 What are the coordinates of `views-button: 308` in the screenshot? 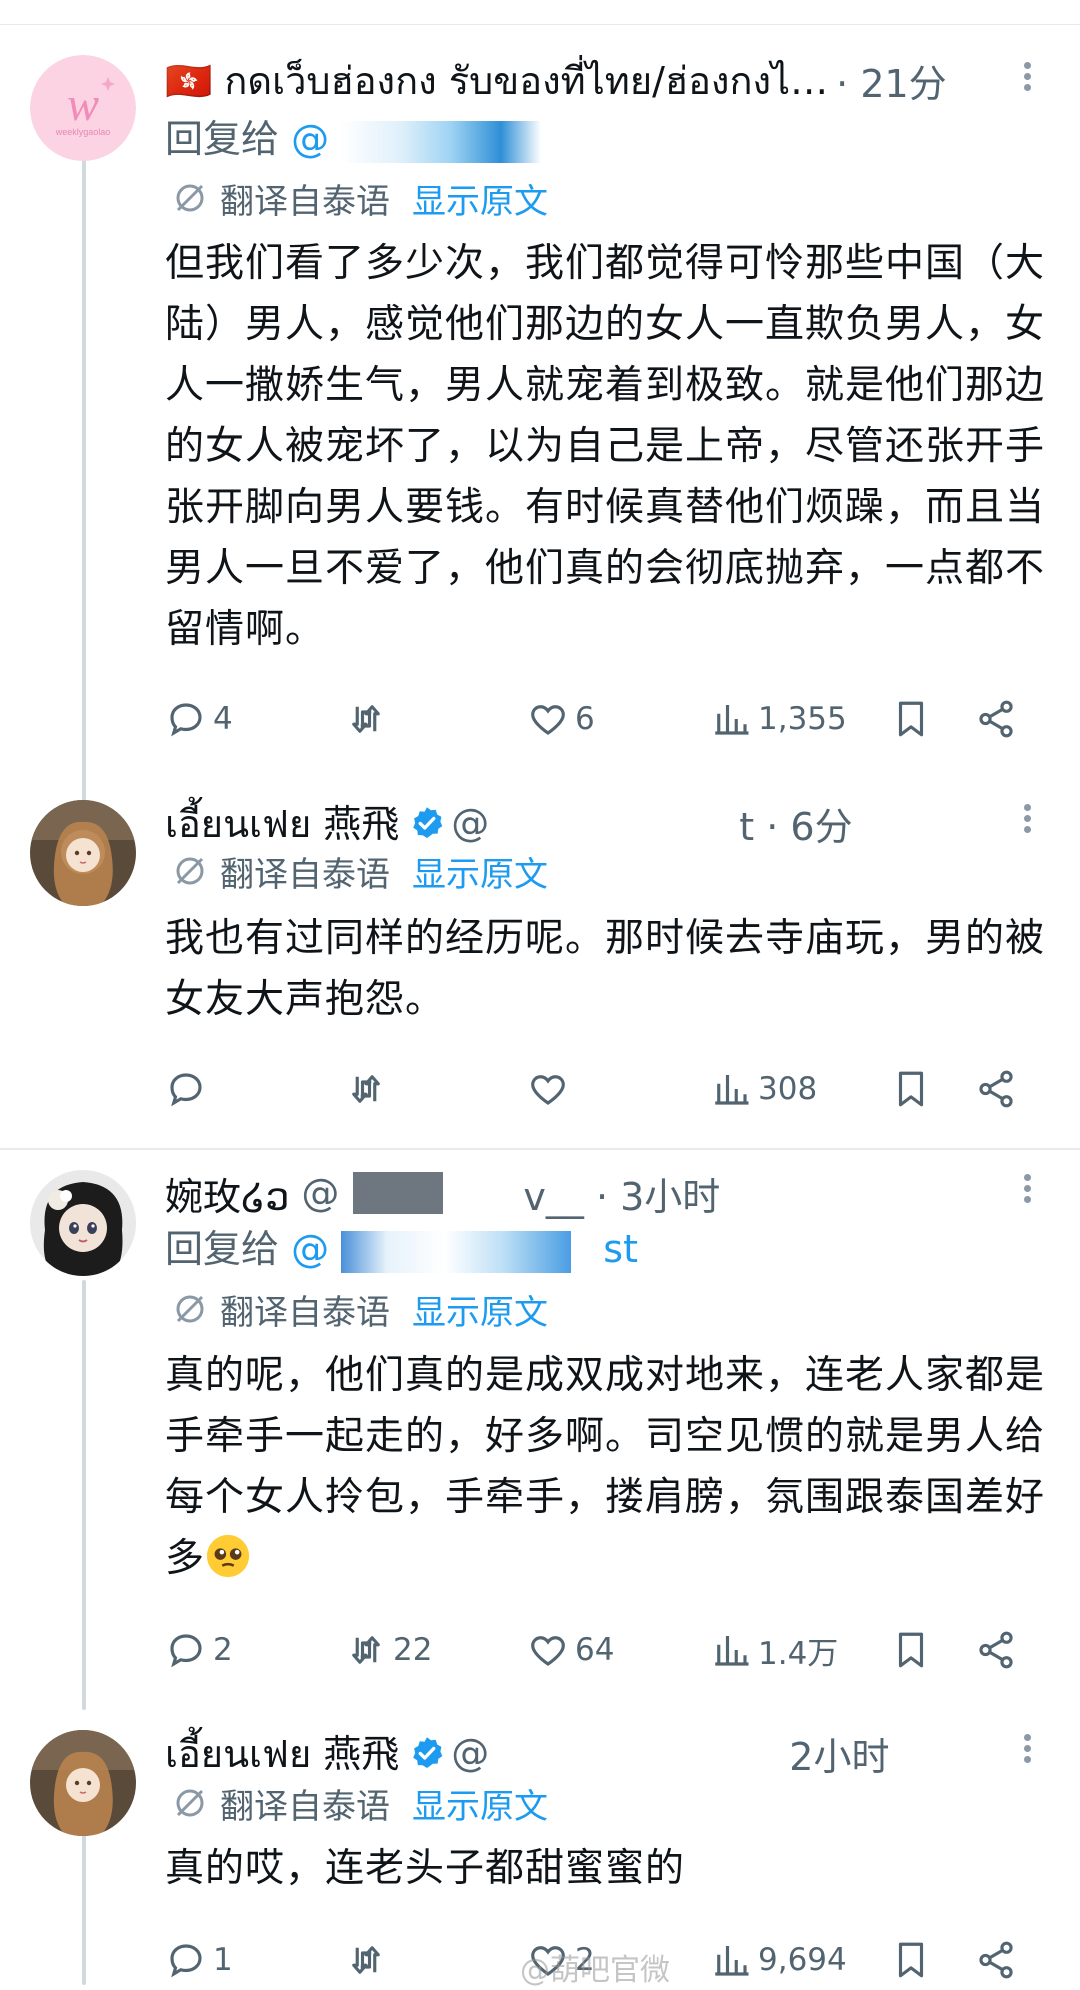 It's located at (763, 1089).